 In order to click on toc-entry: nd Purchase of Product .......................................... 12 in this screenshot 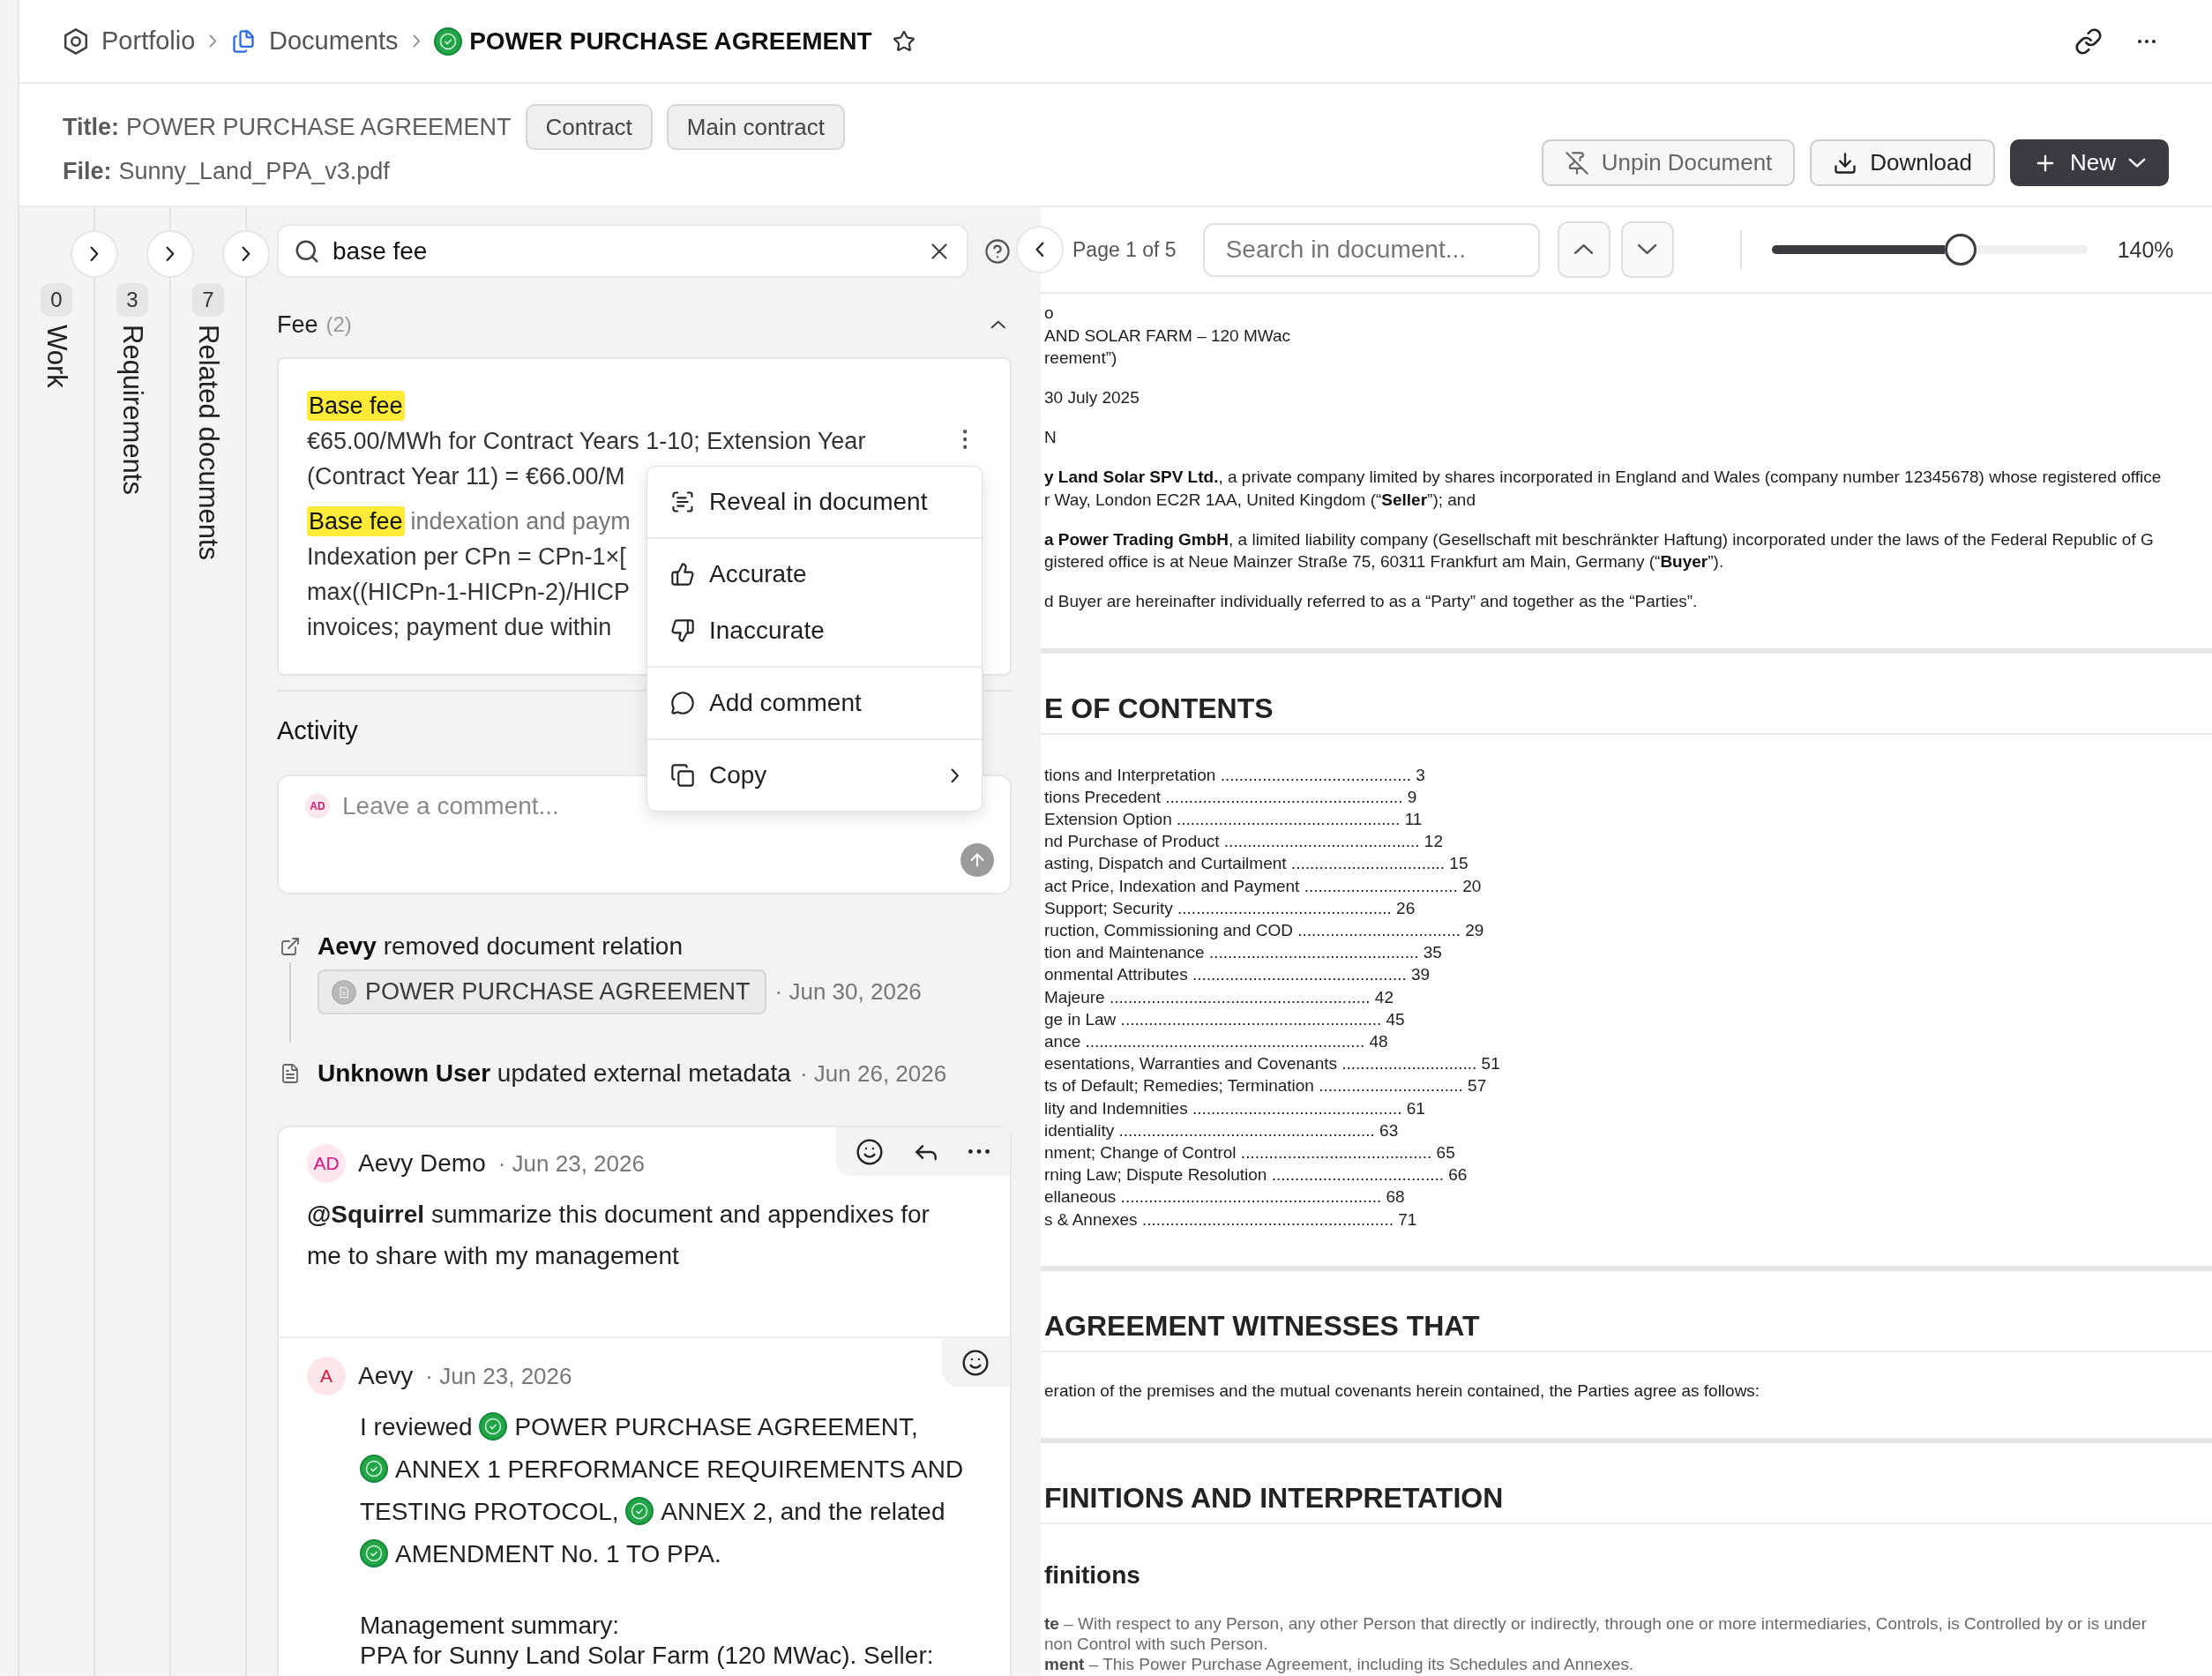, I will do `click(1243, 842)`.